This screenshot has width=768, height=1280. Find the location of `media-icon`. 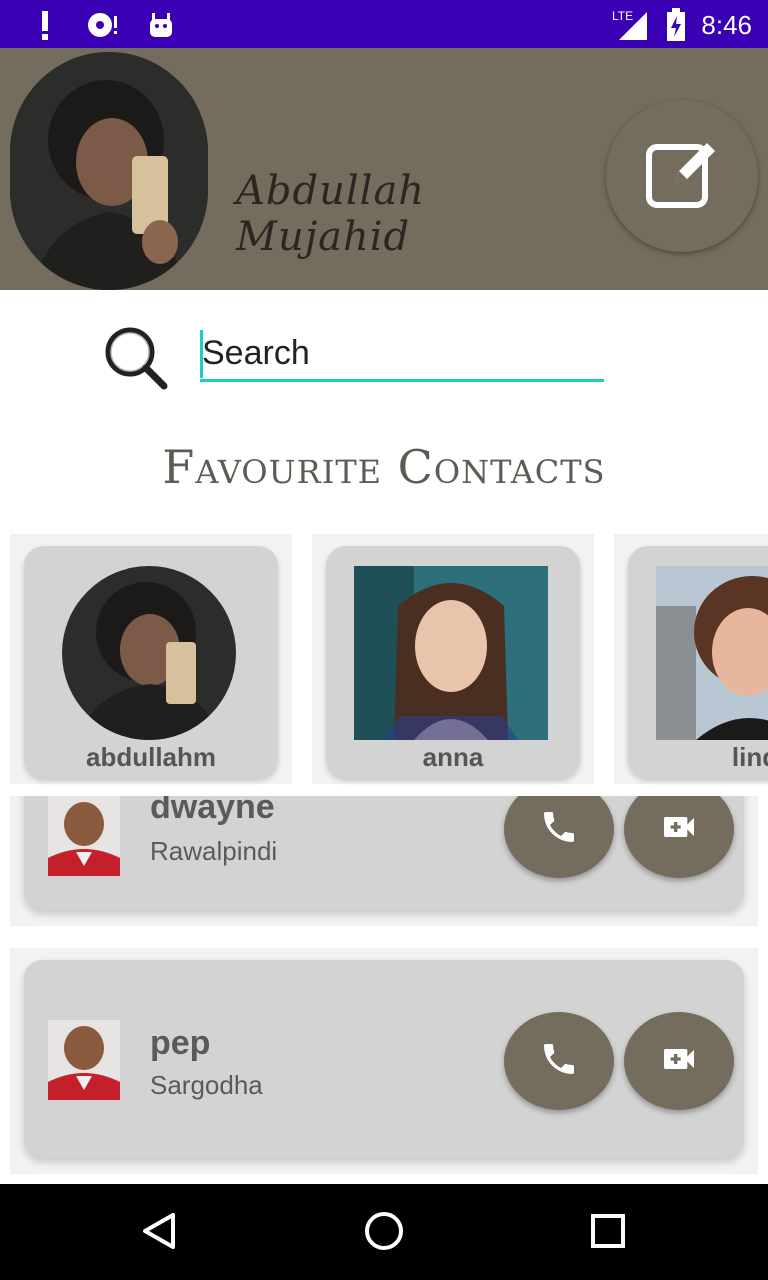

media-icon is located at coordinates (103, 25).